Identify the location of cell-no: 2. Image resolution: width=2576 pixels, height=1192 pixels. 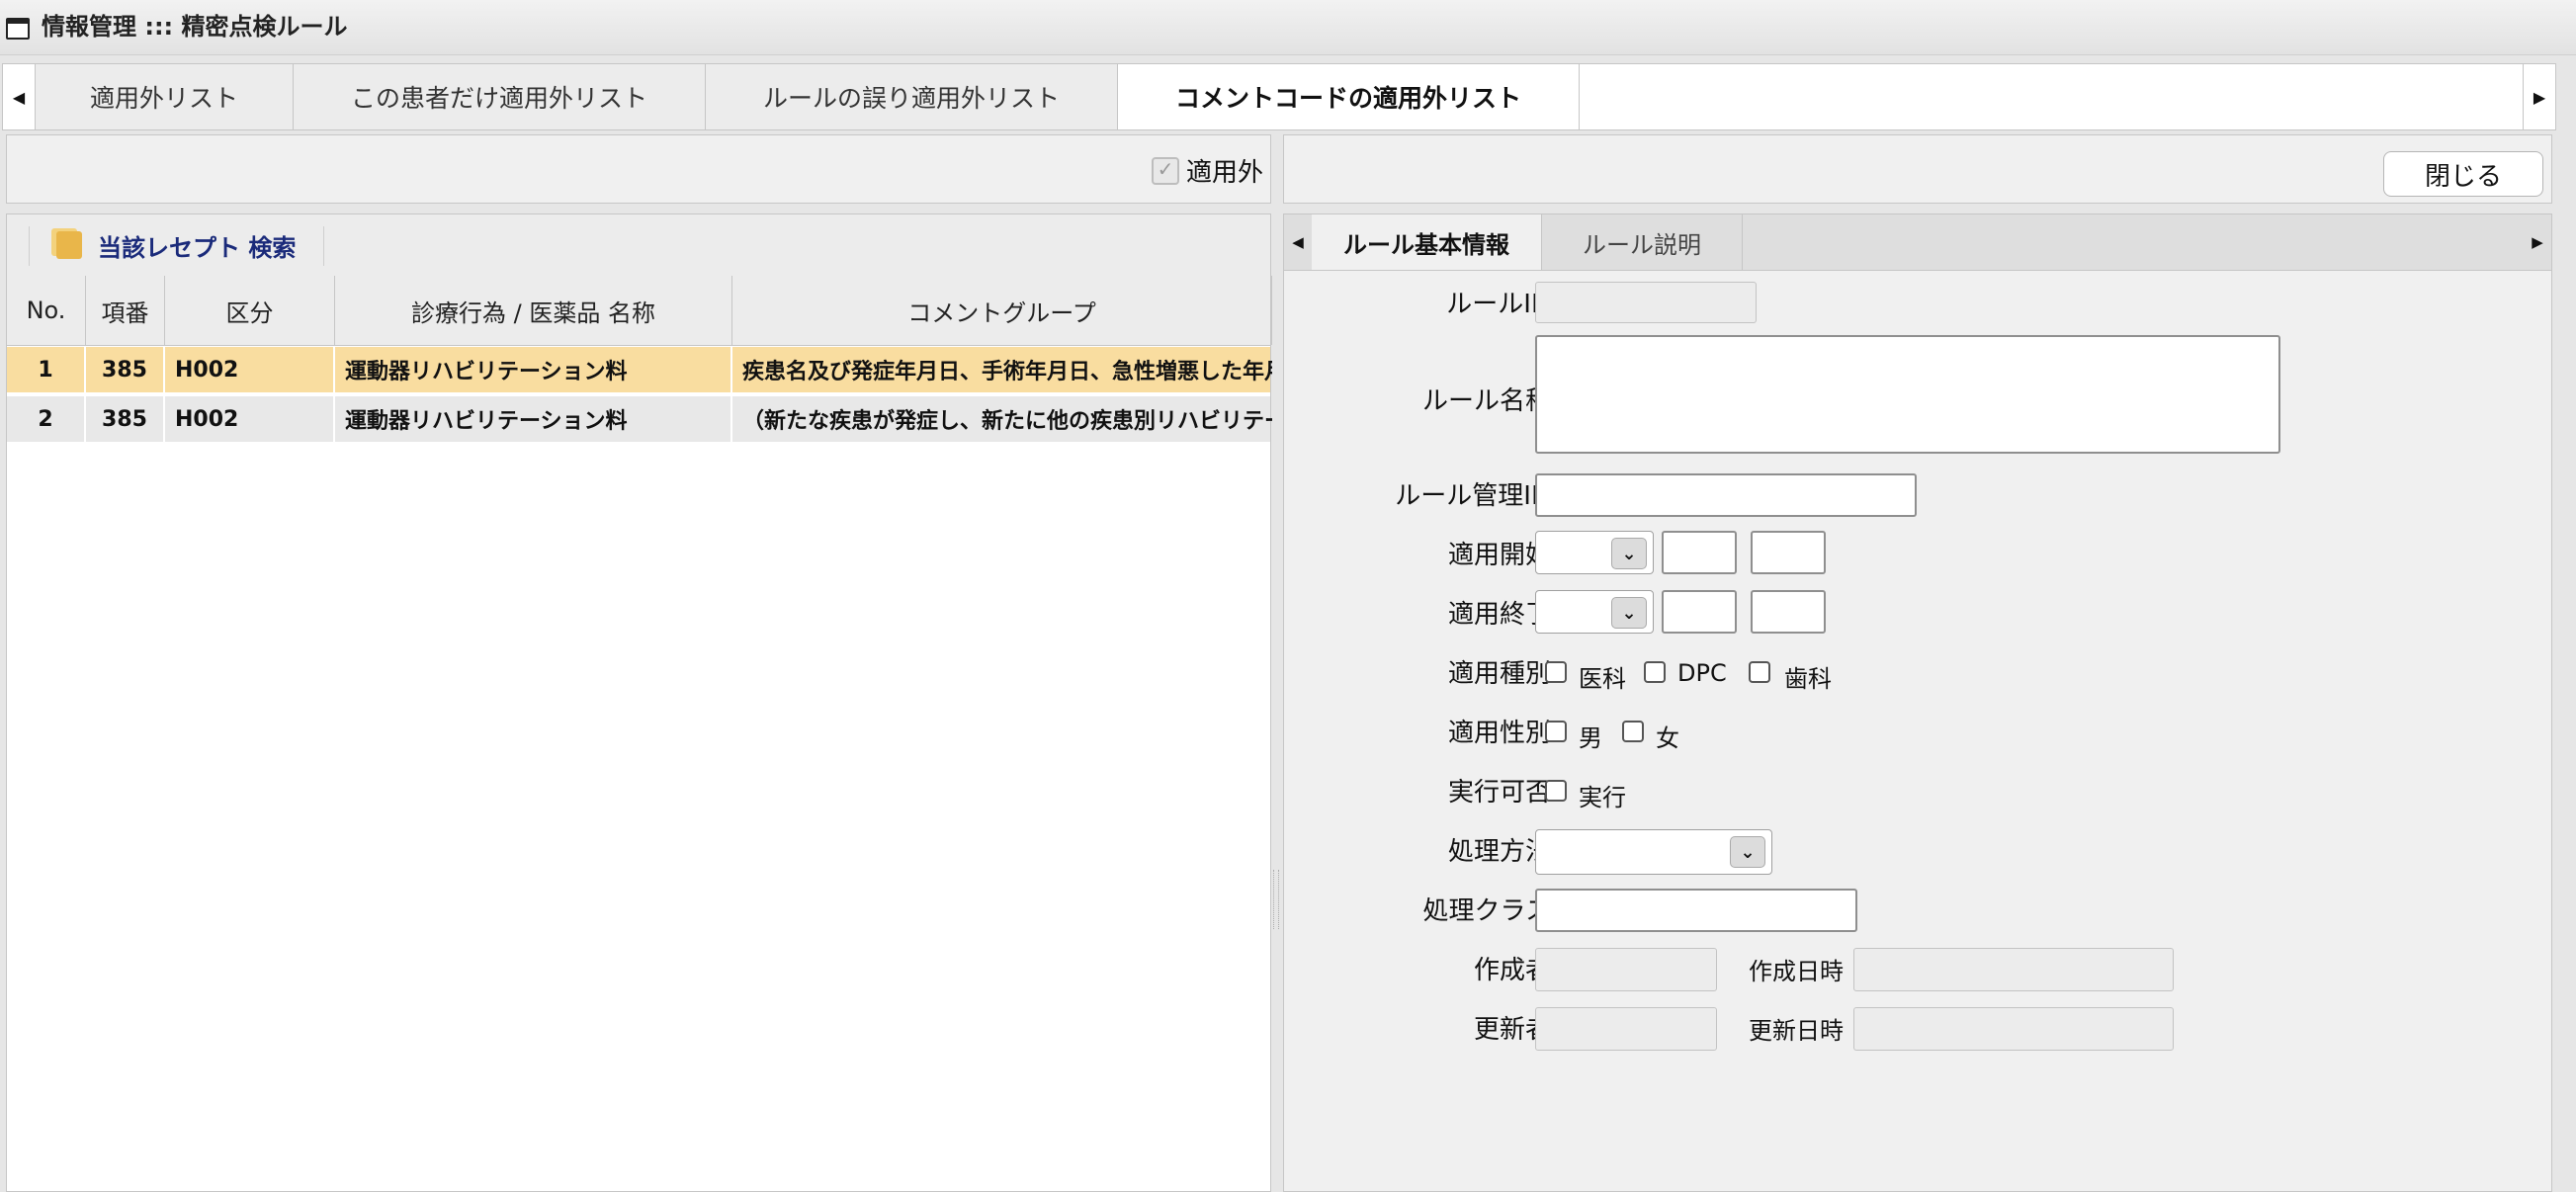
(46, 419).